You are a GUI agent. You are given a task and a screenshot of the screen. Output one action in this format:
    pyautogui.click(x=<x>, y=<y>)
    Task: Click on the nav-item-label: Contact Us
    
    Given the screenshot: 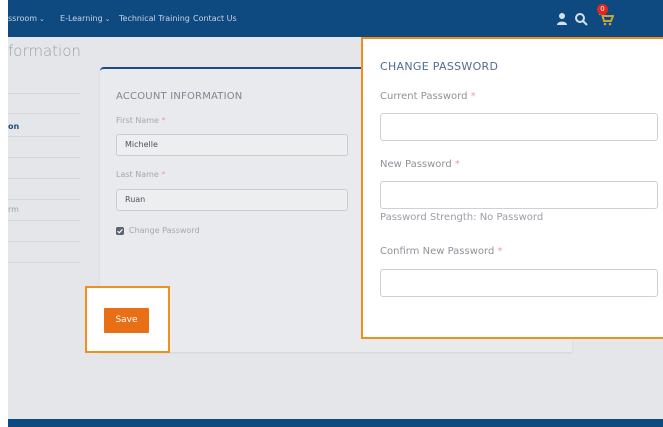 What is the action you would take?
    pyautogui.click(x=215, y=18)
    